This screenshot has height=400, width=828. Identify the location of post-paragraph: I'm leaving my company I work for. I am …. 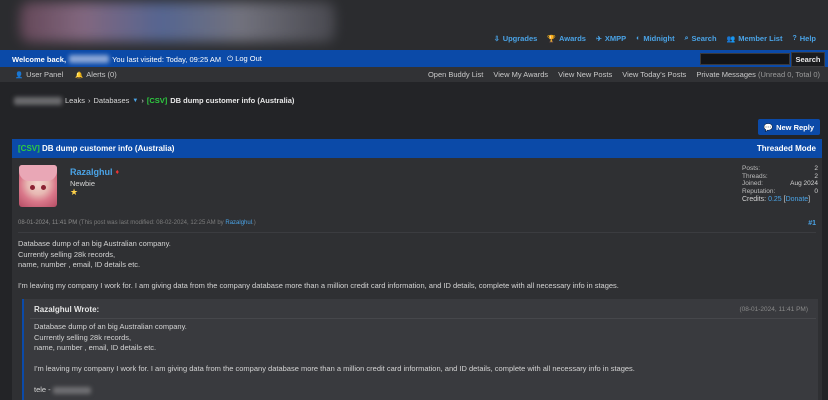
(318, 285).